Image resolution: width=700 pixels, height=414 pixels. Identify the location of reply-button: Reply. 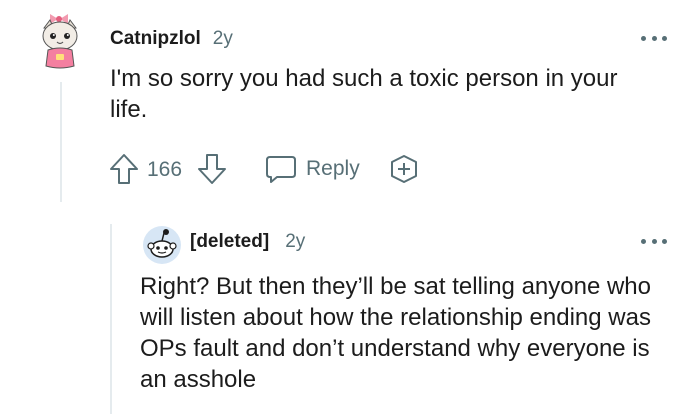
(312, 169).